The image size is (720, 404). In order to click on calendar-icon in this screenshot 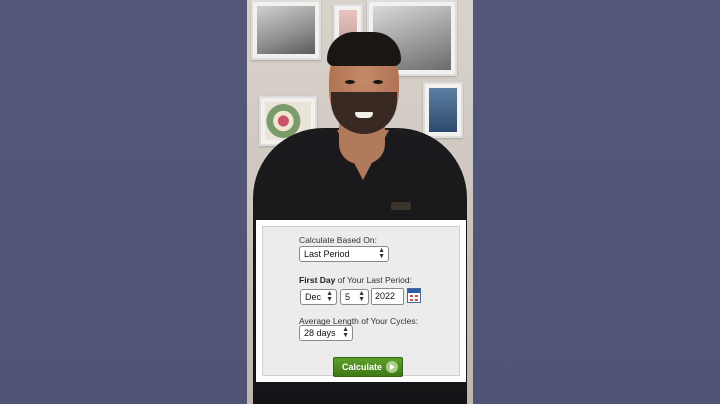, I will do `click(414, 295)`.